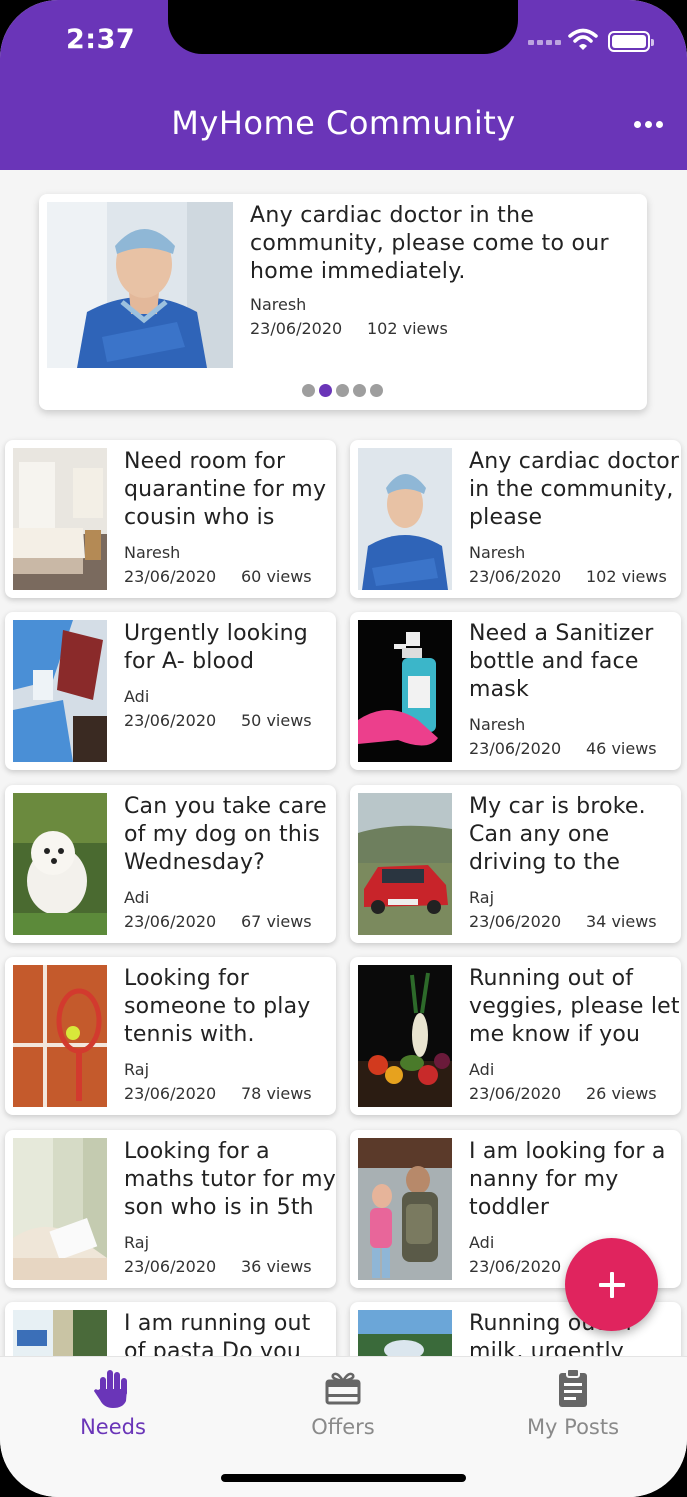  I want to click on tab-label: Offers, so click(343, 1427).